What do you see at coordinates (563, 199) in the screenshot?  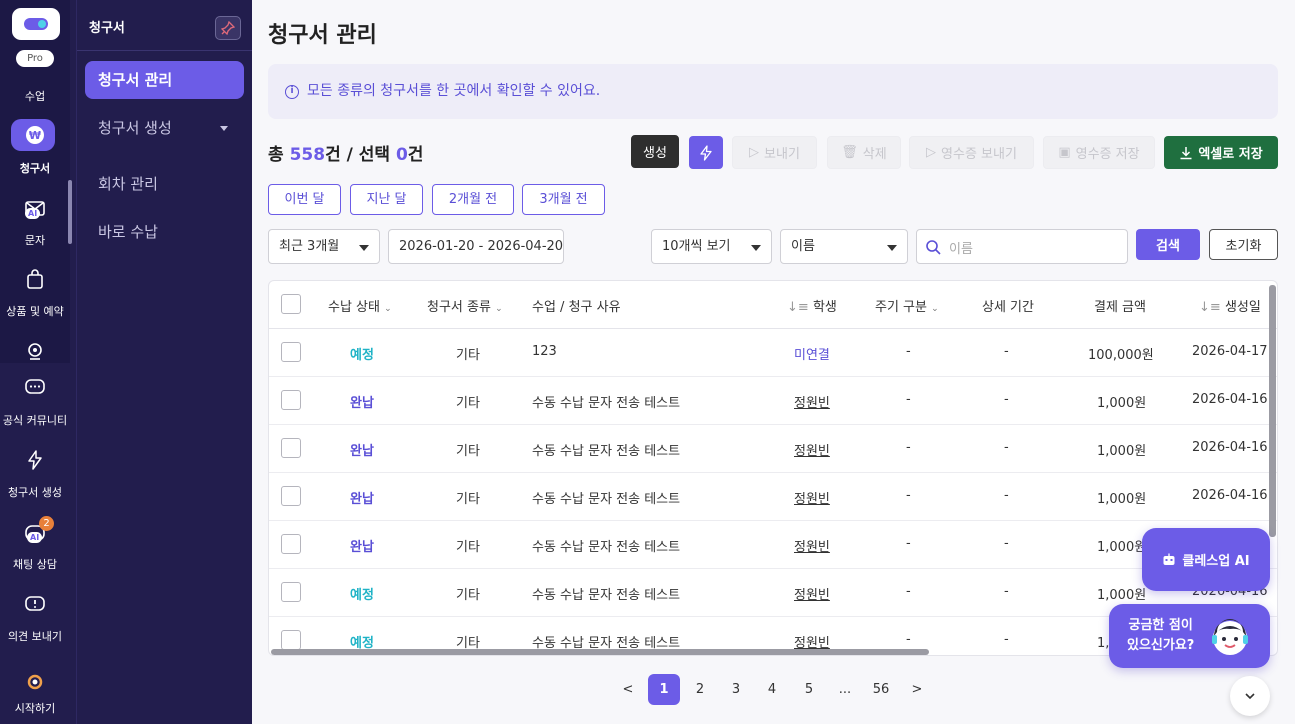 I see `filter-three-months-ago: 3개월 전` at bounding box center [563, 199].